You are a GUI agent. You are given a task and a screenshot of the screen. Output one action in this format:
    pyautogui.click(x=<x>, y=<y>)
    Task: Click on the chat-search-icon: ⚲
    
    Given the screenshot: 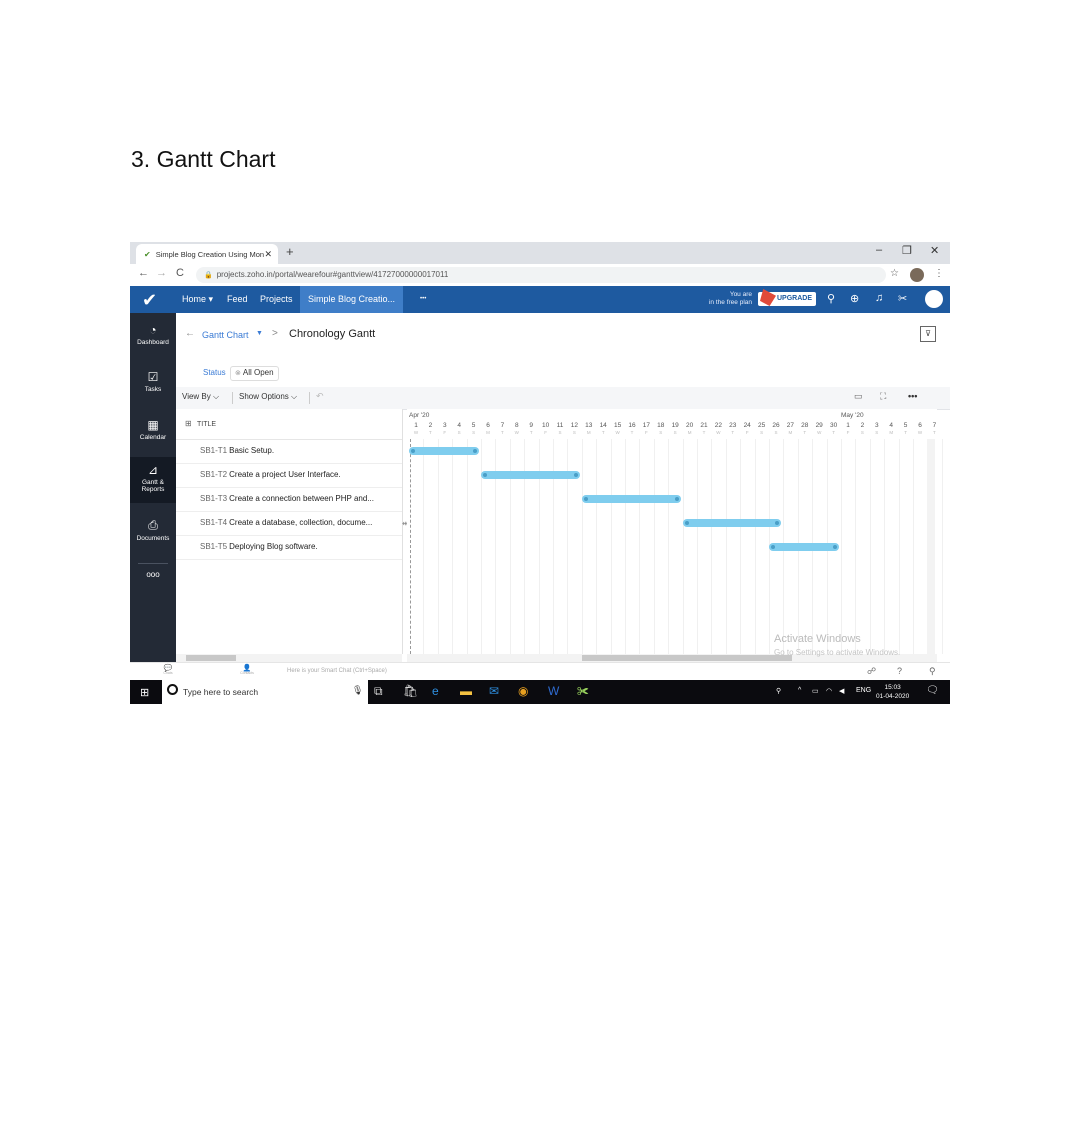 What is the action you would take?
    pyautogui.click(x=932, y=671)
    